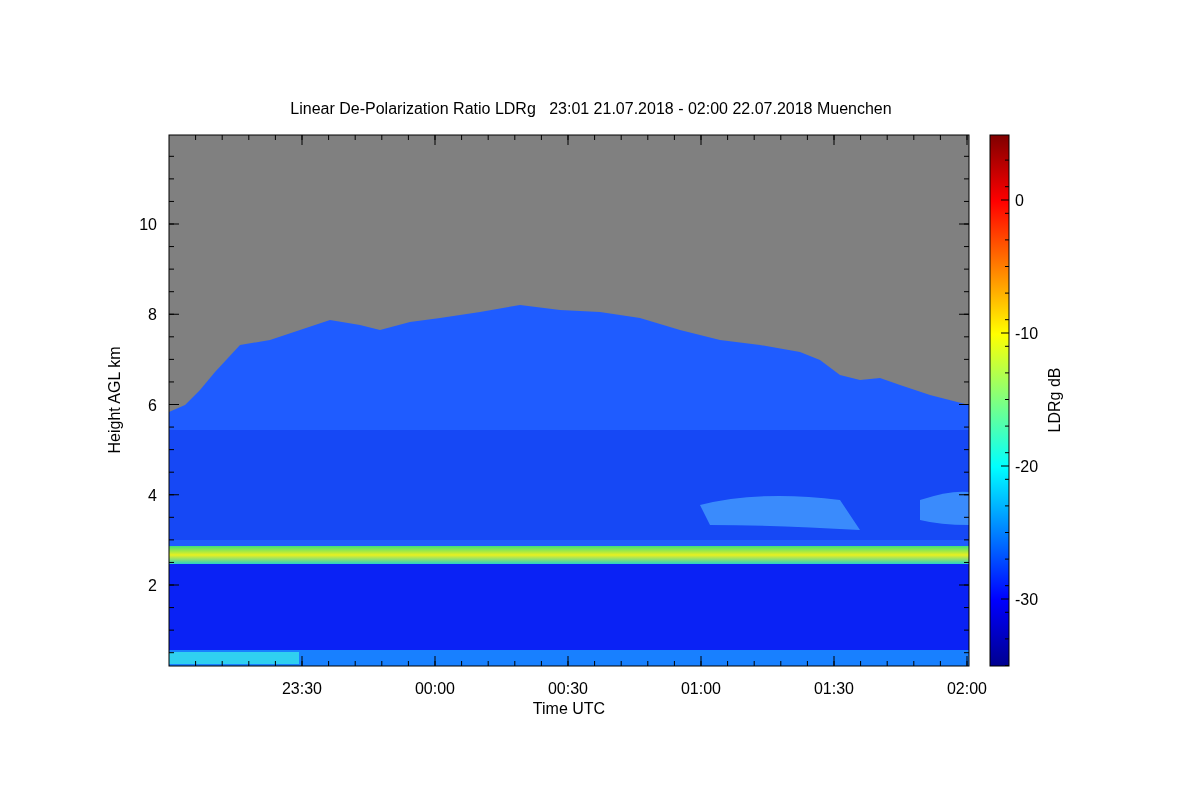 Image resolution: width=1200 pixels, height=800 pixels. What do you see at coordinates (302, 688) in the screenshot?
I see `x-tick-label: 23:30` at bounding box center [302, 688].